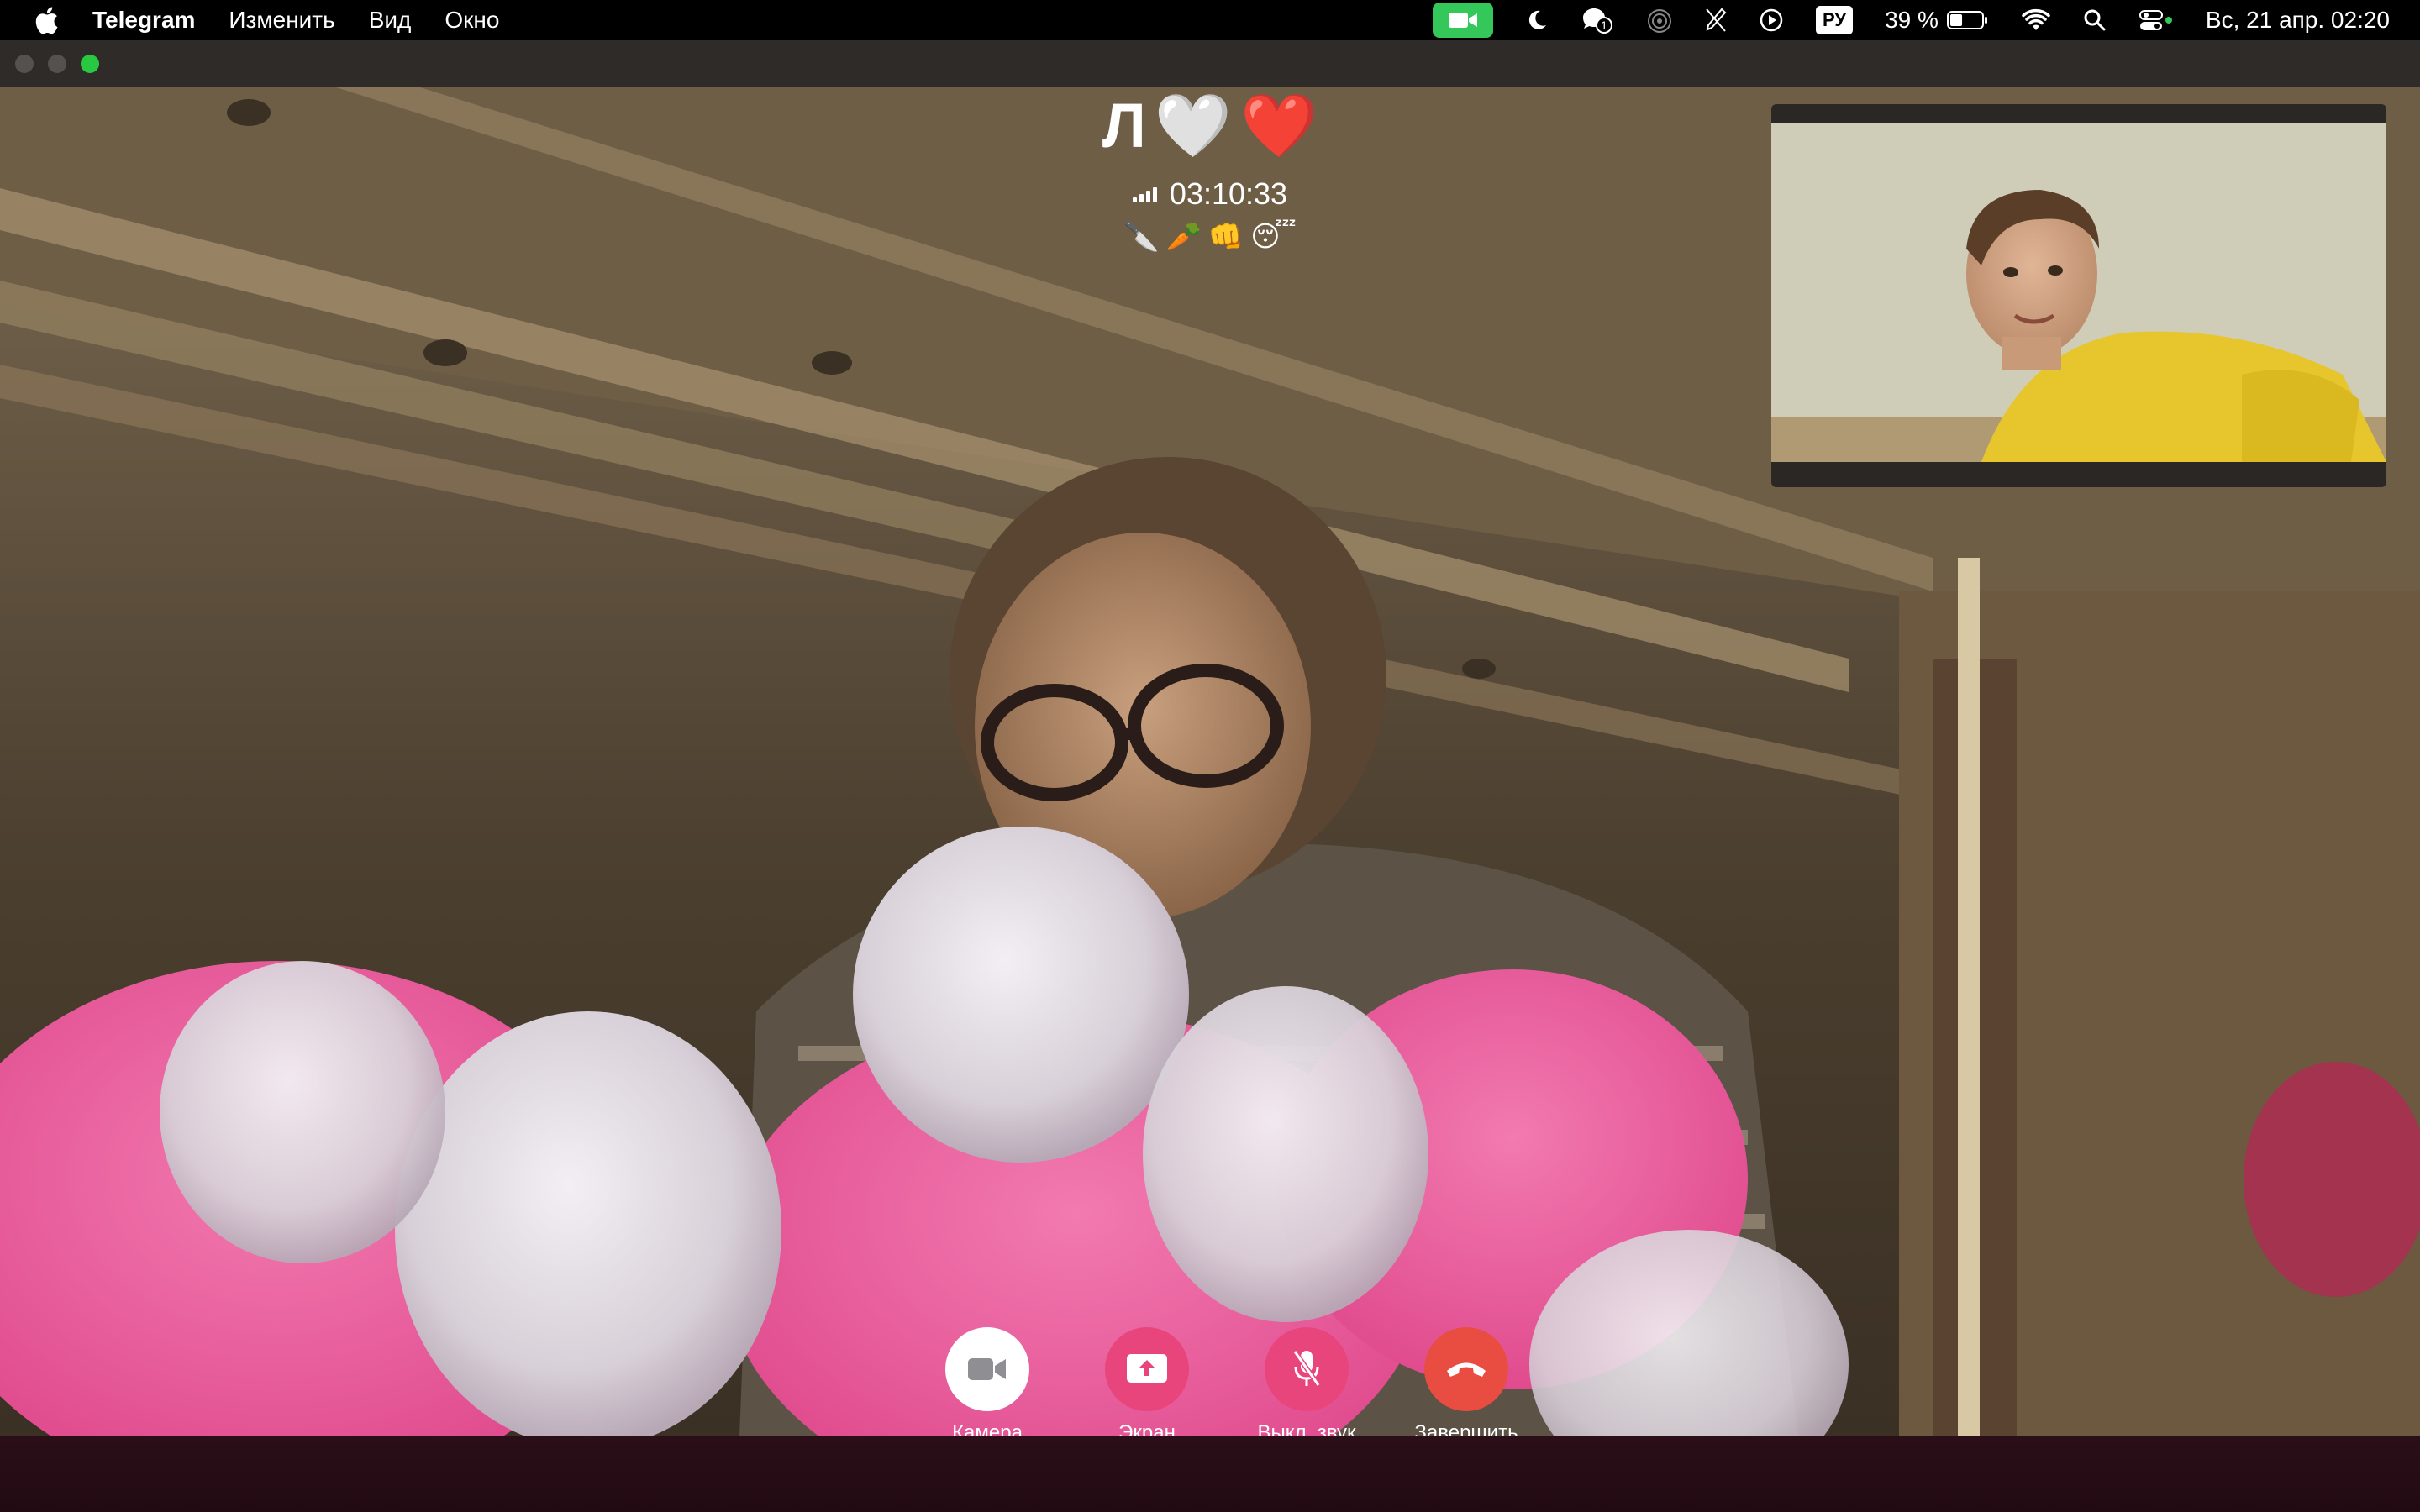 Image resolution: width=2420 pixels, height=1512 pixels. What do you see at coordinates (1273, 237) in the screenshot?
I see `sleeping-face-emoji-icon: 😴` at bounding box center [1273, 237].